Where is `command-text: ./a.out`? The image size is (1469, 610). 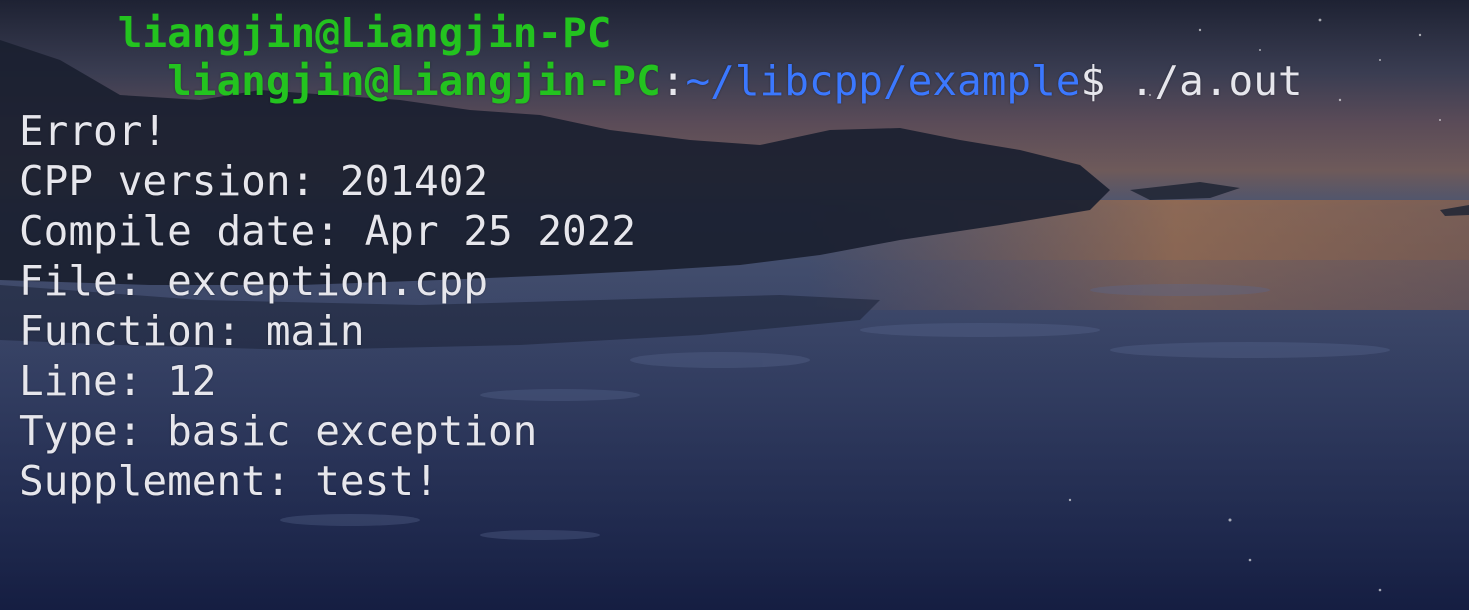 command-text: ./a.out is located at coordinates (1204, 81).